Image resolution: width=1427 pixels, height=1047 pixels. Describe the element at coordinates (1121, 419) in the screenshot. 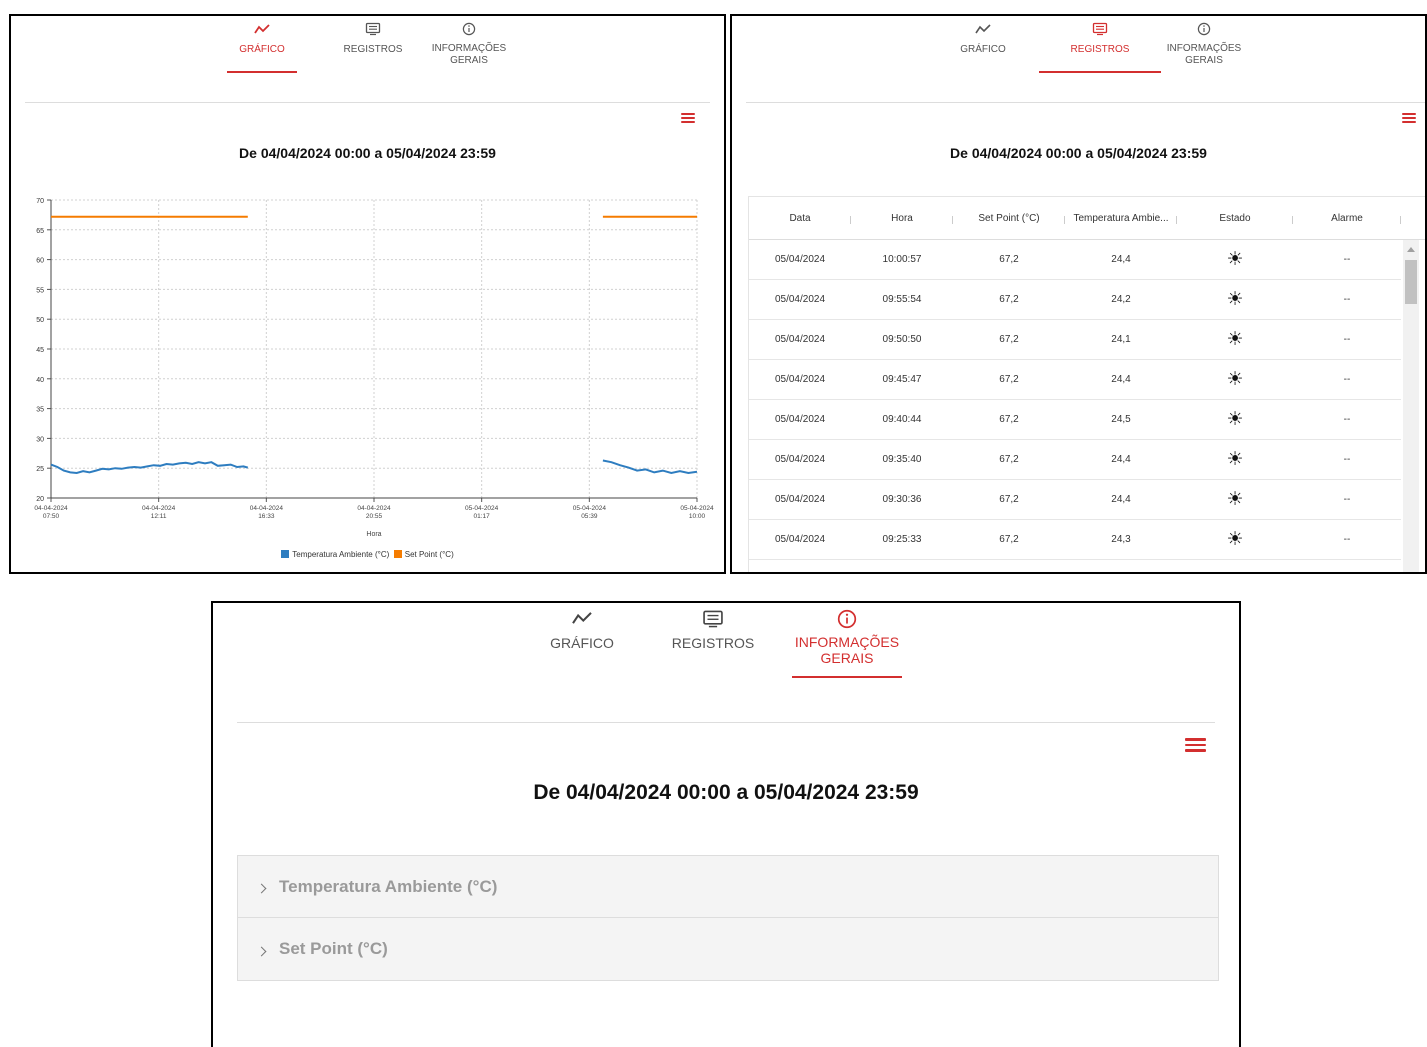

I see `cell-temperatura: 24,5` at that location.